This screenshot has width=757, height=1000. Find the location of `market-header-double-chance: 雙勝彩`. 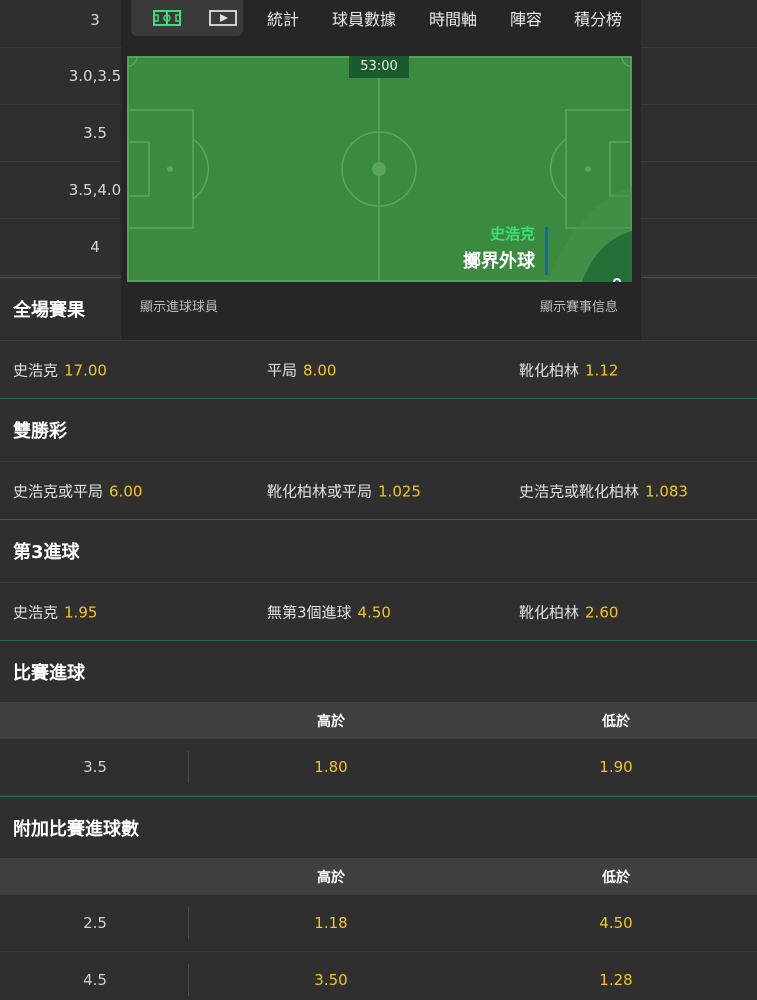

market-header-double-chance: 雙勝彩 is located at coordinates (378, 429).